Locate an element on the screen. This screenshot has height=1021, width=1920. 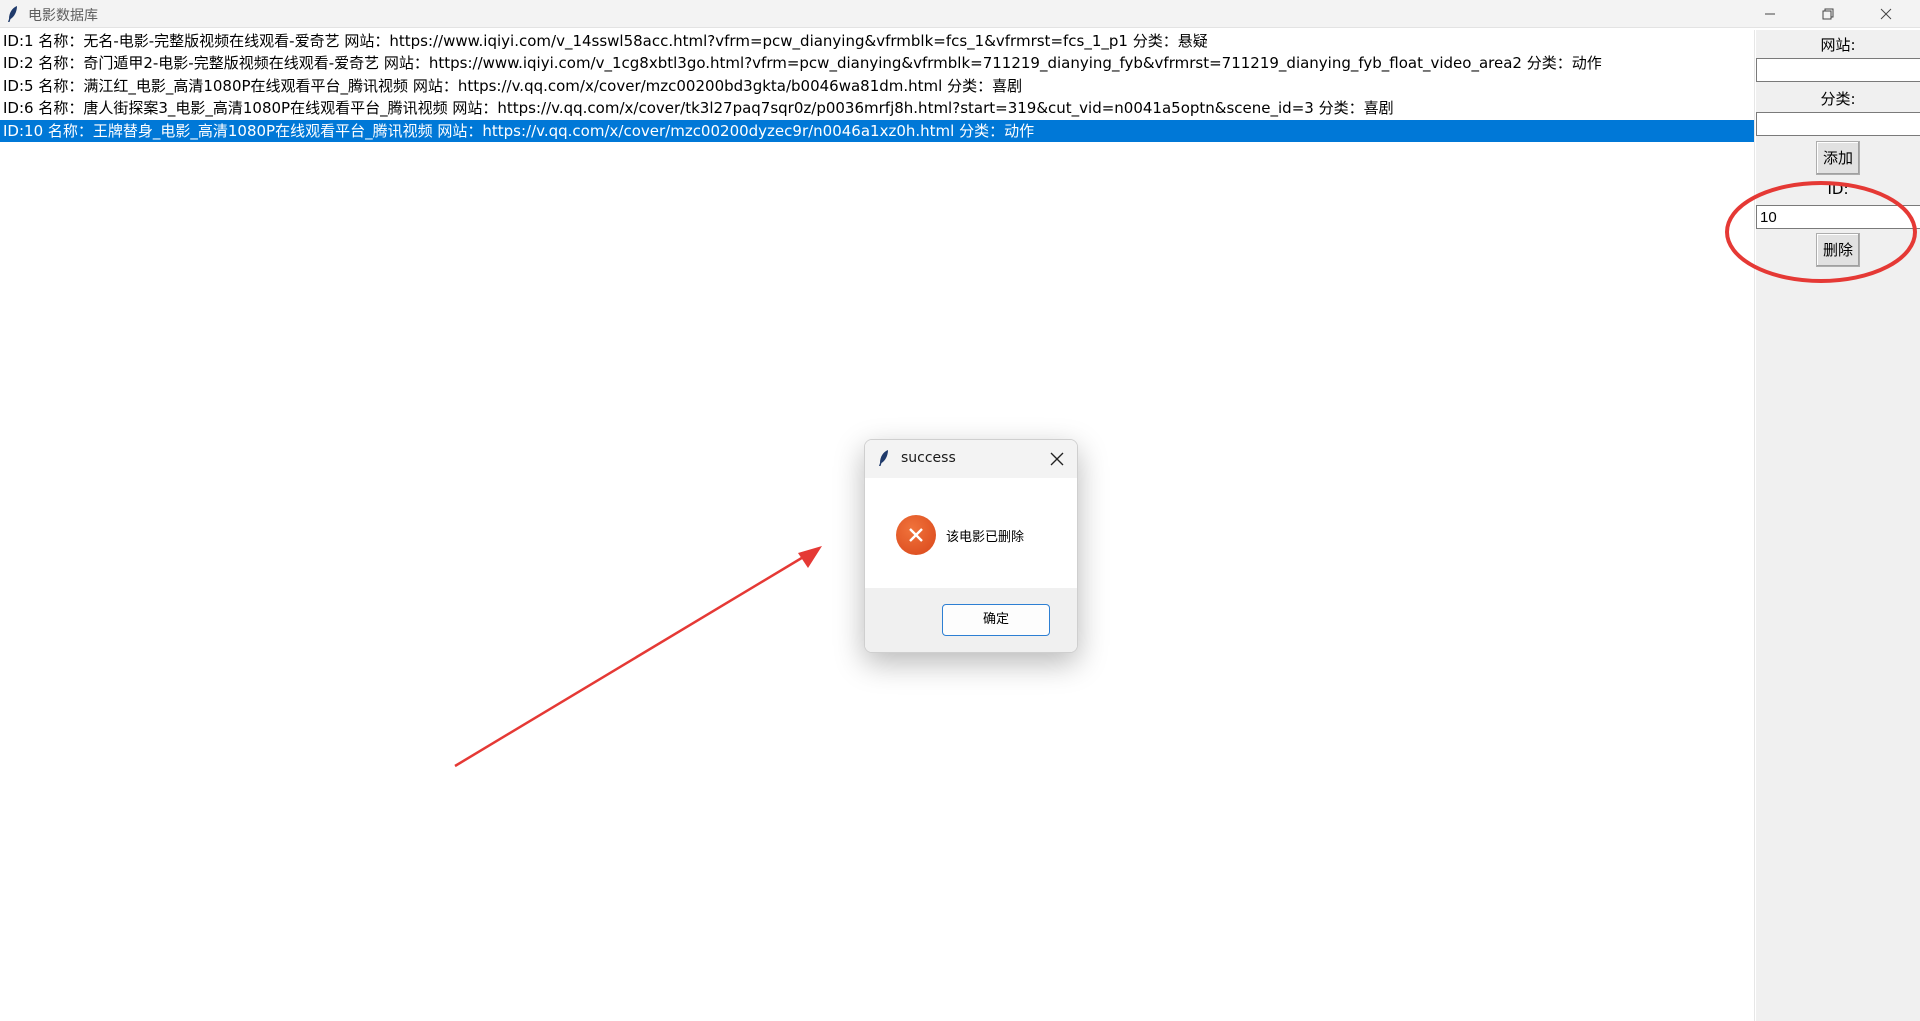
ok-button: 确定 is located at coordinates (996, 620).